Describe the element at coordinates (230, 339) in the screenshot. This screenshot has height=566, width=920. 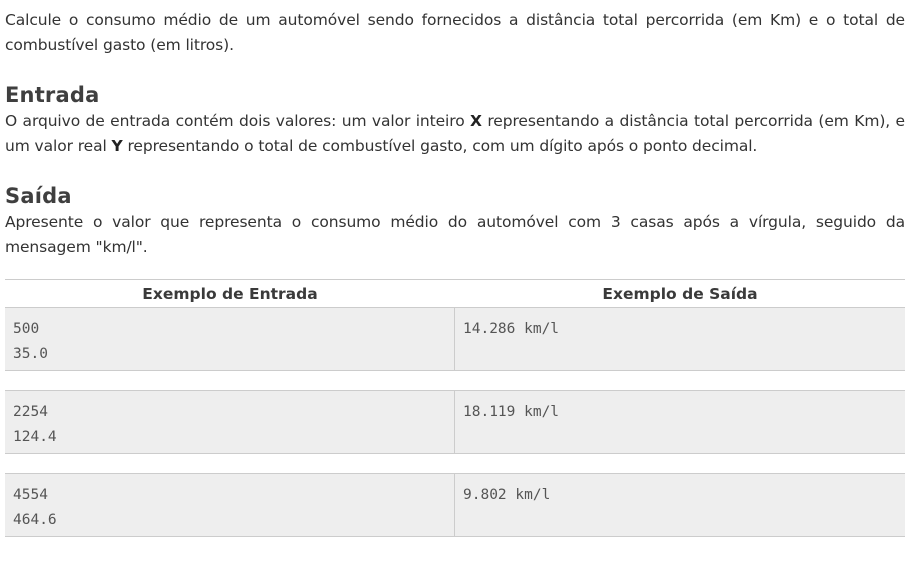
I see `sample-input: 500 35.0` at that location.